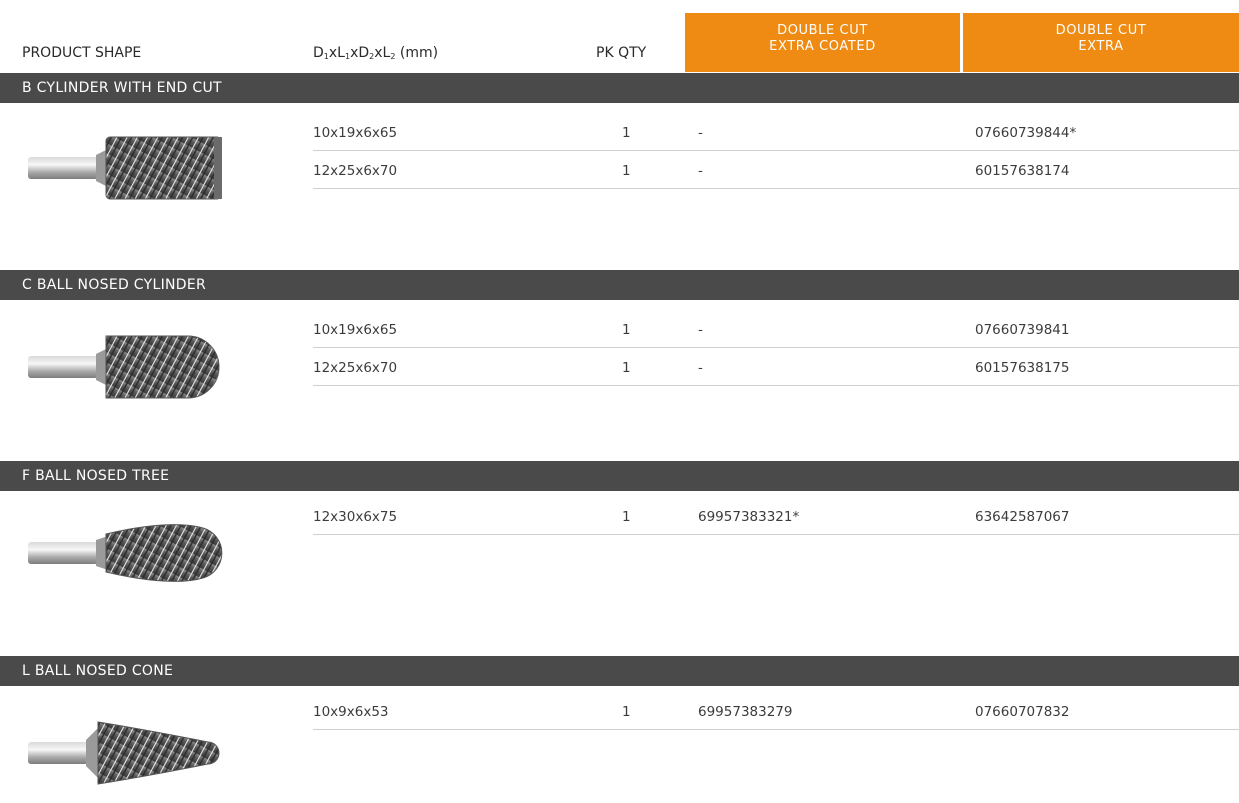 Image resolution: width=1239 pixels, height=803 pixels. I want to click on table-row: 10x19x6x65 1 - 07660739844*, so click(776, 132).